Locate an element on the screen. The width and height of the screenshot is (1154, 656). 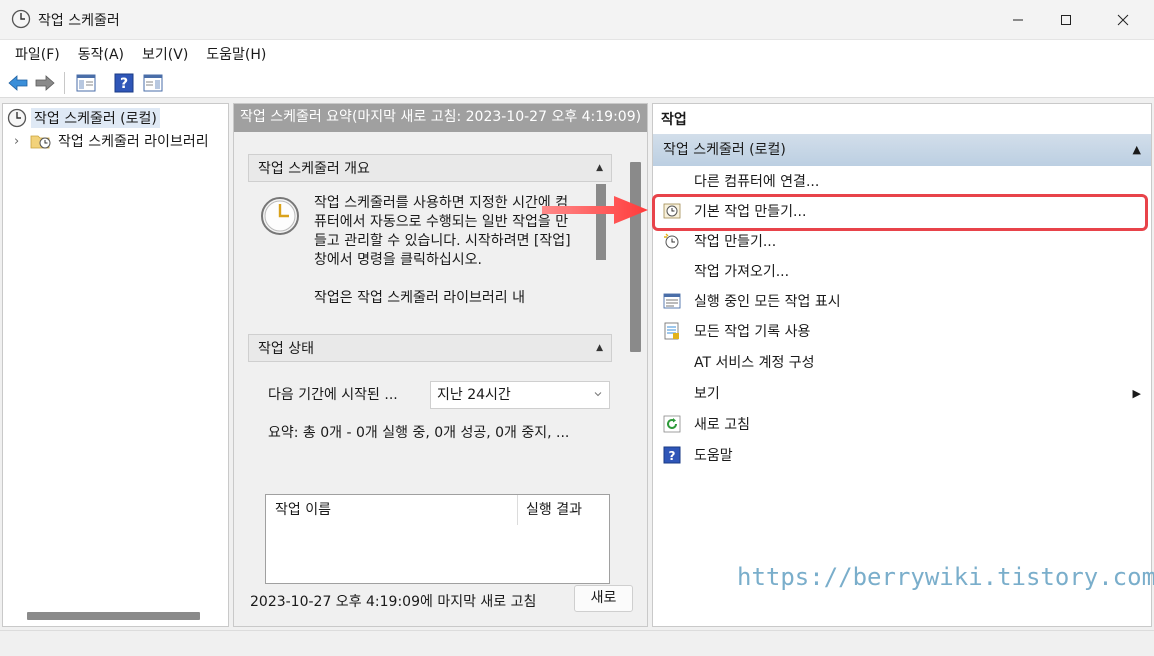
tree-item-library-label: 작업 스케줄러 라이브러리 is located at coordinates (133, 142).